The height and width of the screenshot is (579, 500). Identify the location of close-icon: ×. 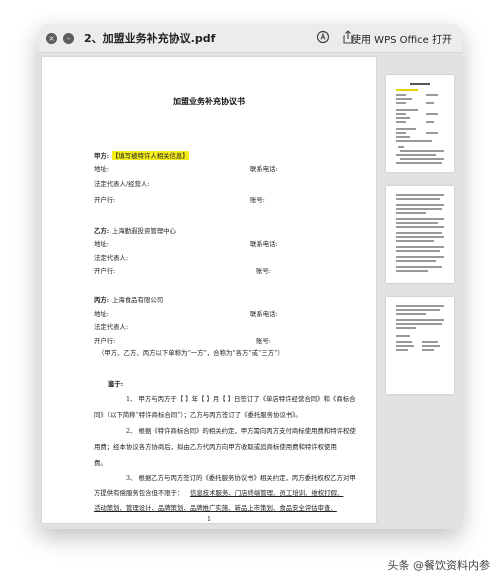
(51, 38).